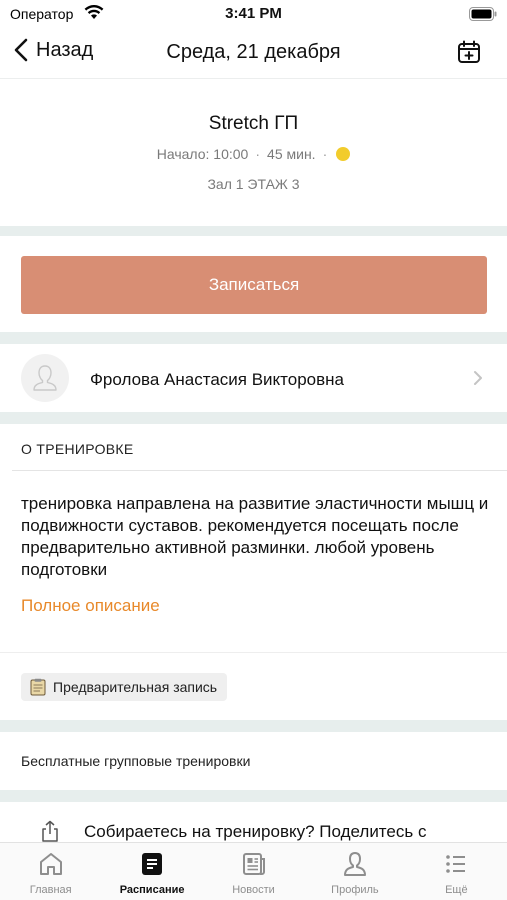 The height and width of the screenshot is (900, 507). Describe the element at coordinates (456, 890) in the screenshot. I see `tab-label: Ещё` at that location.